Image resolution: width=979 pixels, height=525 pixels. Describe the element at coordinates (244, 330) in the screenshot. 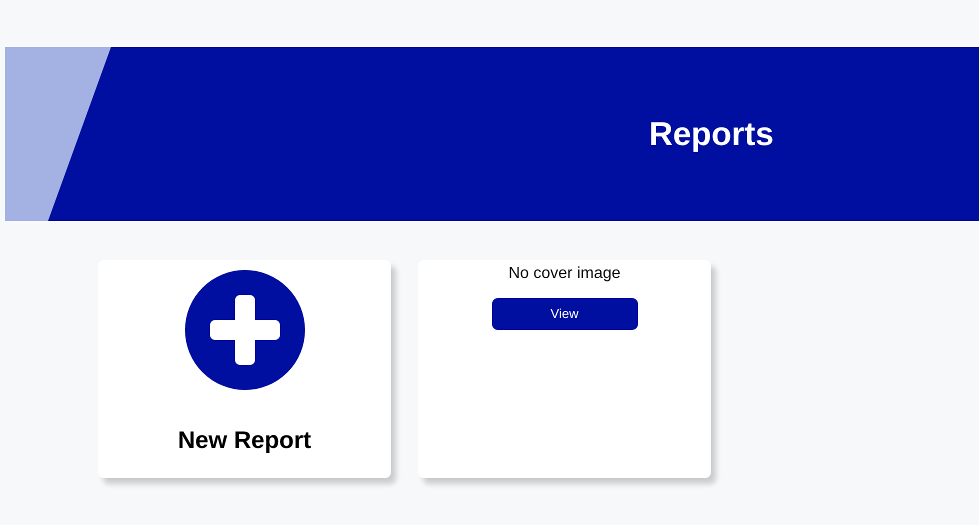

I see `plus-circle-icon` at that location.